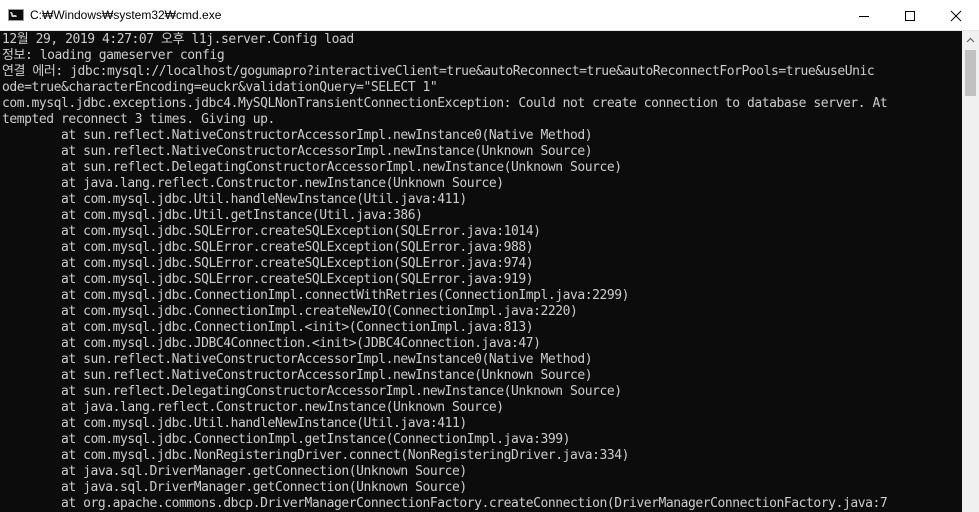  I want to click on scroll-up-button, so click(970, 39).